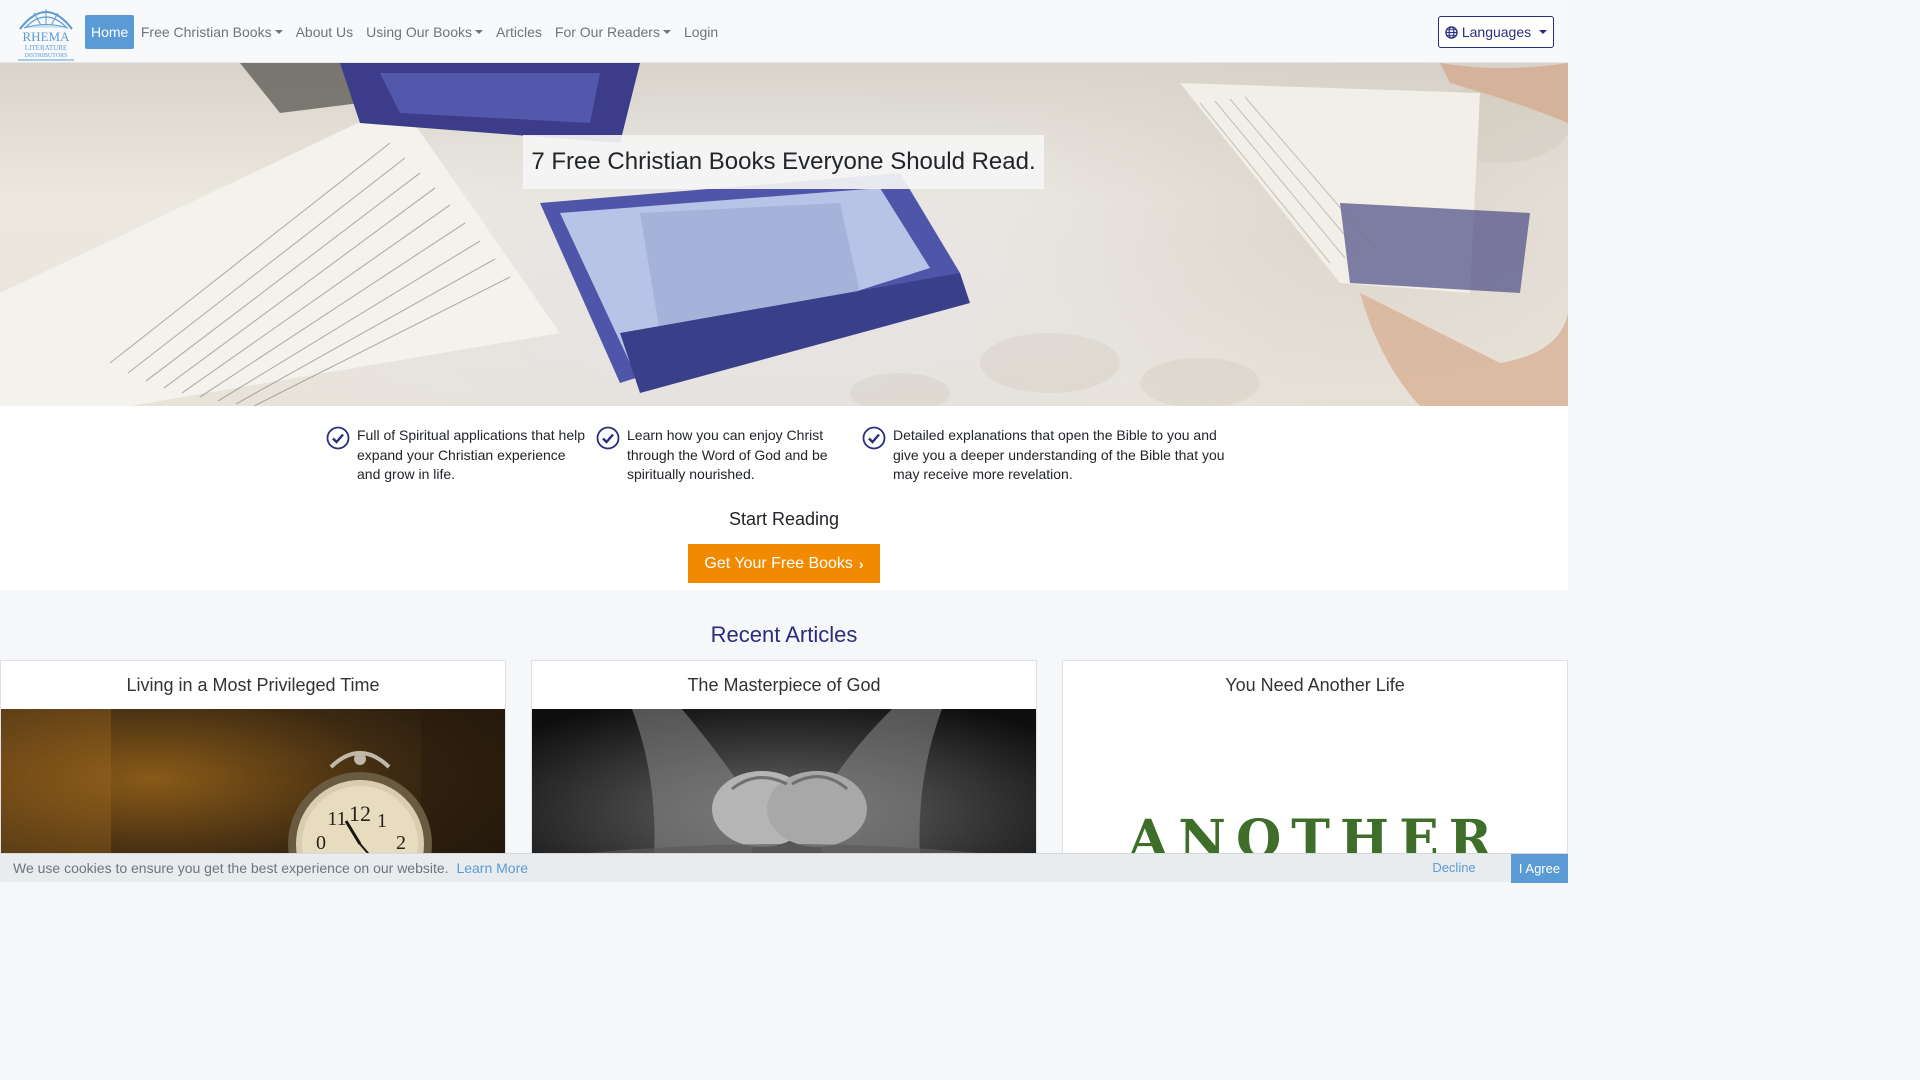 This screenshot has width=1920, height=1080. Describe the element at coordinates (46, 48) in the screenshot. I see `svg-text: LITERATURE` at that location.